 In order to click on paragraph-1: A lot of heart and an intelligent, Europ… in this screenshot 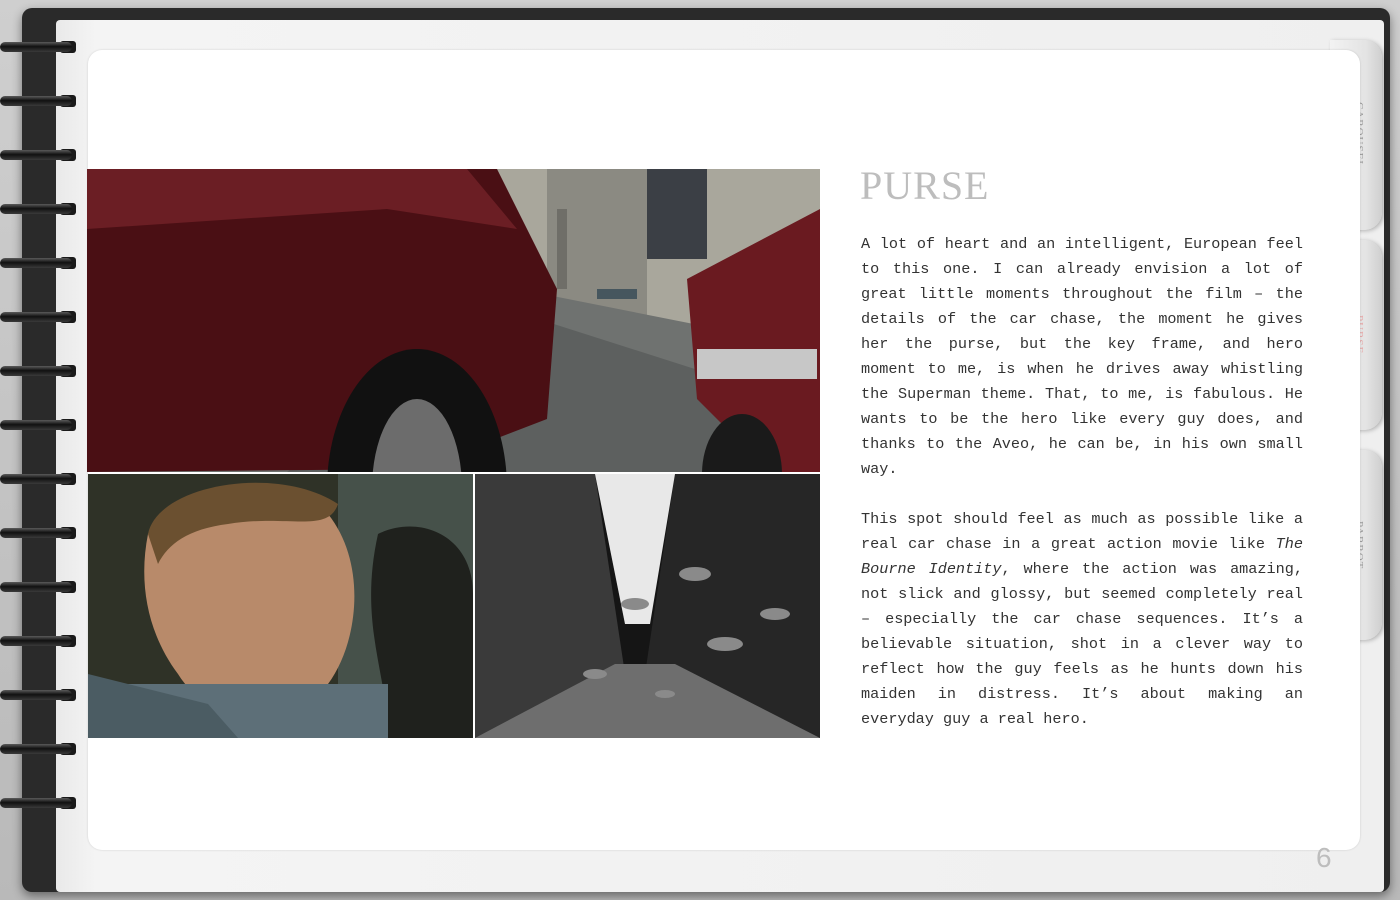, I will do `click(1082, 356)`.